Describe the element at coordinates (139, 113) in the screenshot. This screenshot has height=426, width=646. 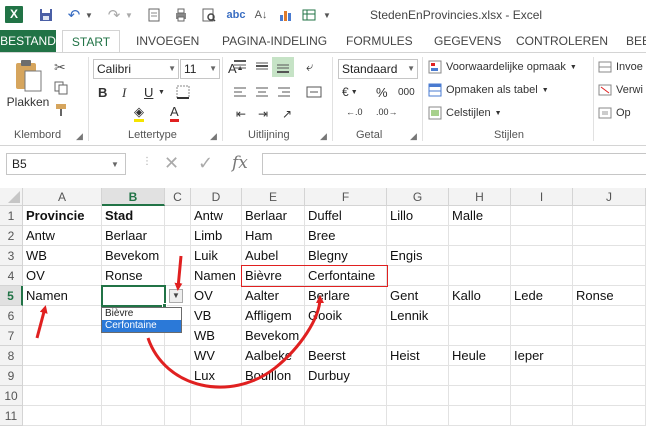
I see `fill-color-icon: ◈` at that location.